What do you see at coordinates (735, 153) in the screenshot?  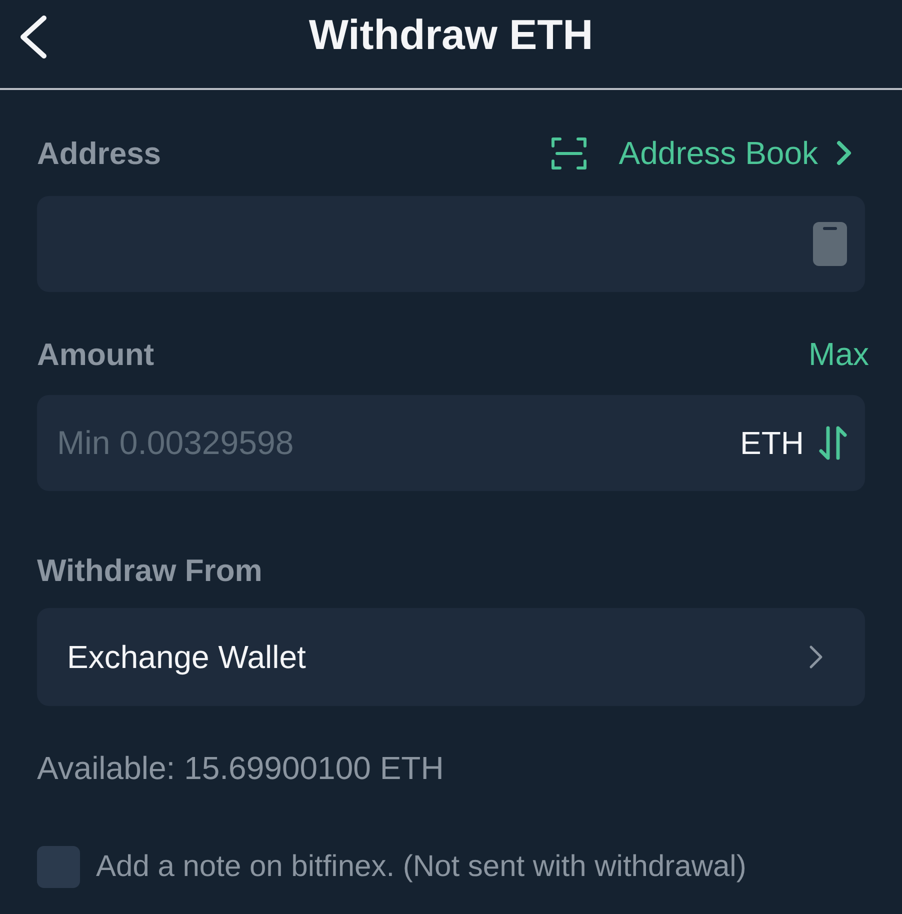 I see `address-book-link: Address Book` at bounding box center [735, 153].